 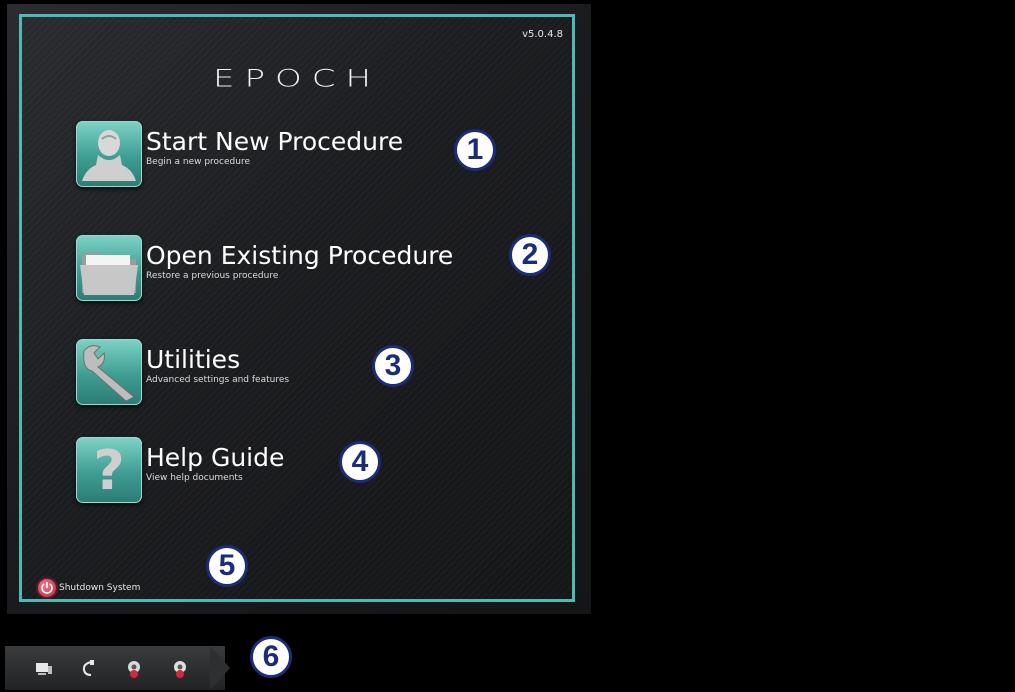 I want to click on version-label: v5.0.4.8, so click(x=542, y=34).